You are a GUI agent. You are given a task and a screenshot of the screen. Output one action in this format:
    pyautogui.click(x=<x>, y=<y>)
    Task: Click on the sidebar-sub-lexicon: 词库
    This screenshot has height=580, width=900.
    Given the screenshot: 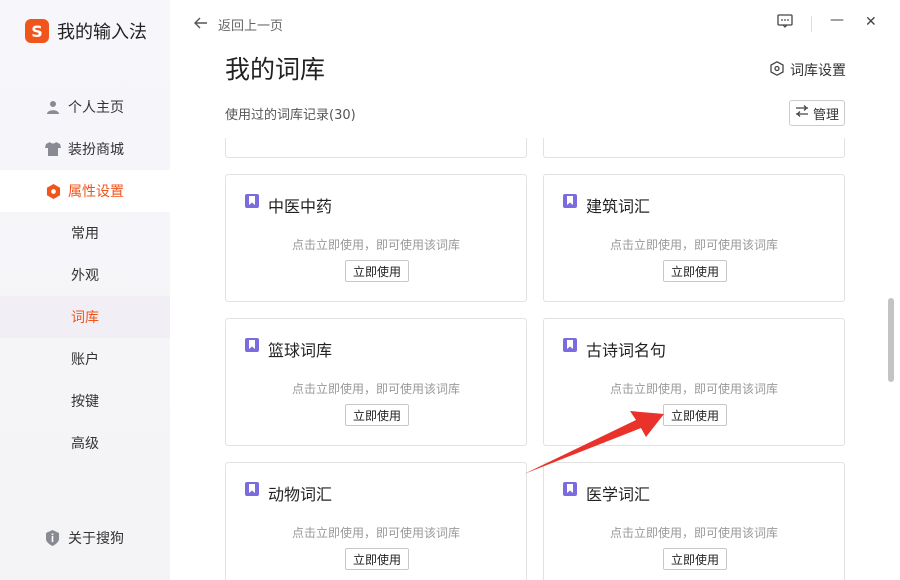 What is the action you would take?
    pyautogui.click(x=85, y=317)
    